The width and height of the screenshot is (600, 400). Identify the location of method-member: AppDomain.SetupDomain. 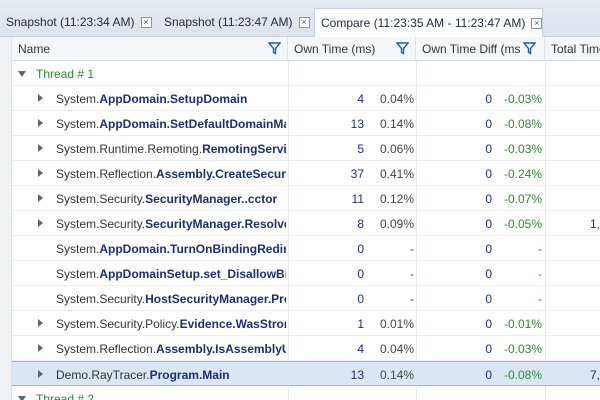
(173, 98).